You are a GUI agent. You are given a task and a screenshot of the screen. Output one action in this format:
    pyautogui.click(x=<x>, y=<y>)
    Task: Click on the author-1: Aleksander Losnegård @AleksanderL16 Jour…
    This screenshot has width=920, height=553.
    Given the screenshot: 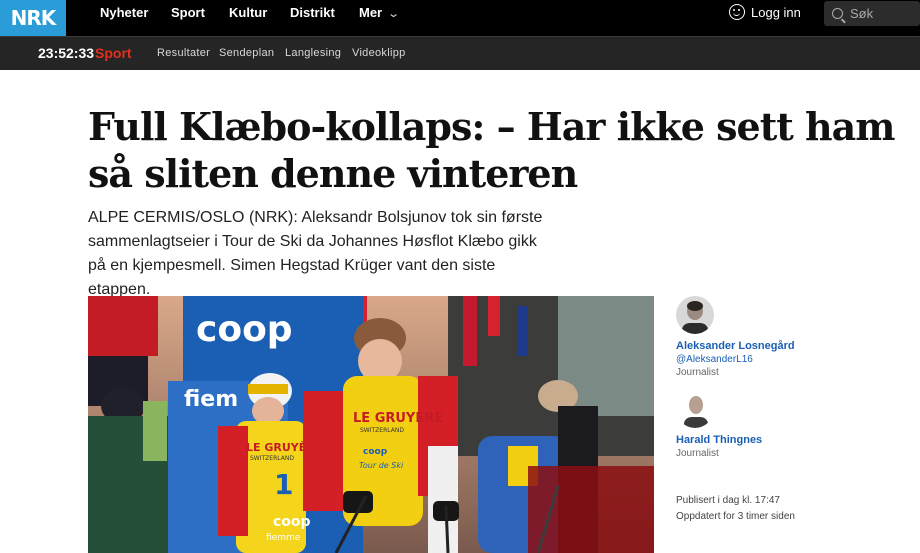 What is the action you would take?
    pyautogui.click(x=776, y=337)
    